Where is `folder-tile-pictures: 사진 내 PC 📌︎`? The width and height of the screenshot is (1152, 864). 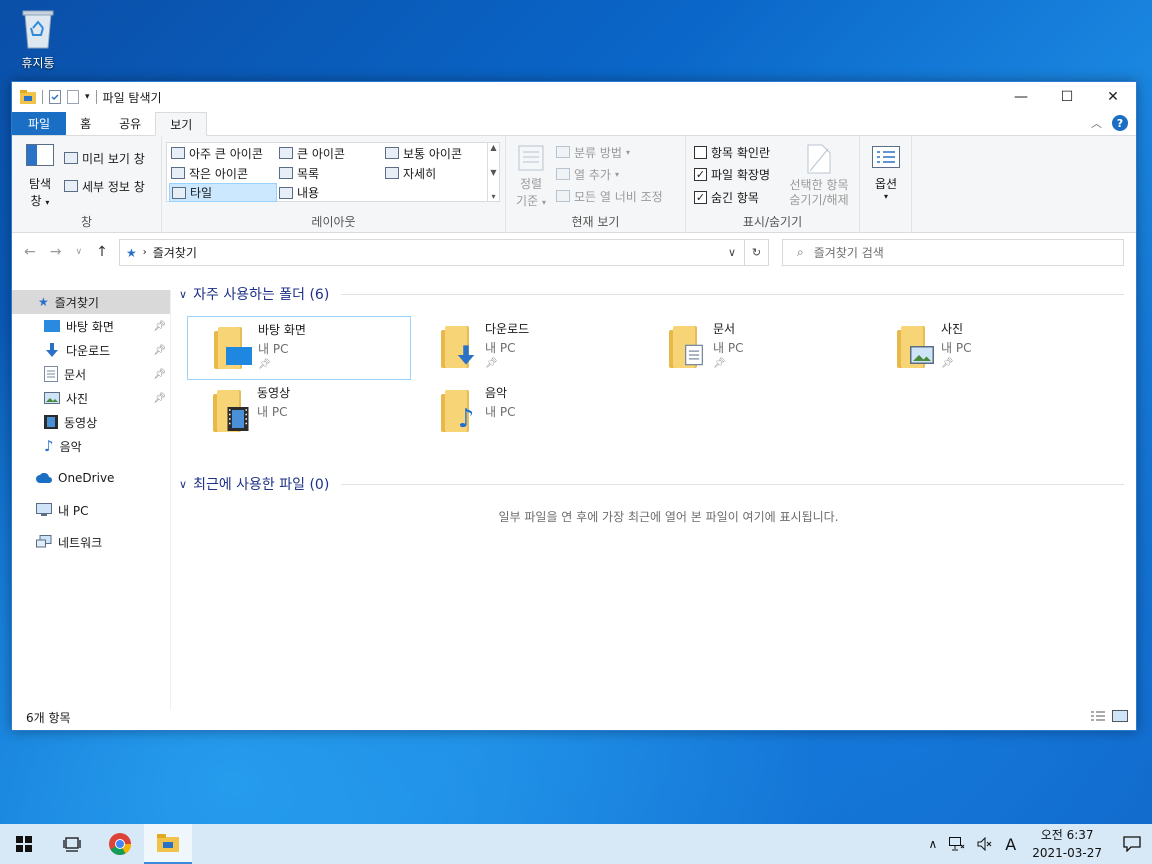
folder-tile-pictures: 사진 내 PC 📌︎ is located at coordinates (985, 348).